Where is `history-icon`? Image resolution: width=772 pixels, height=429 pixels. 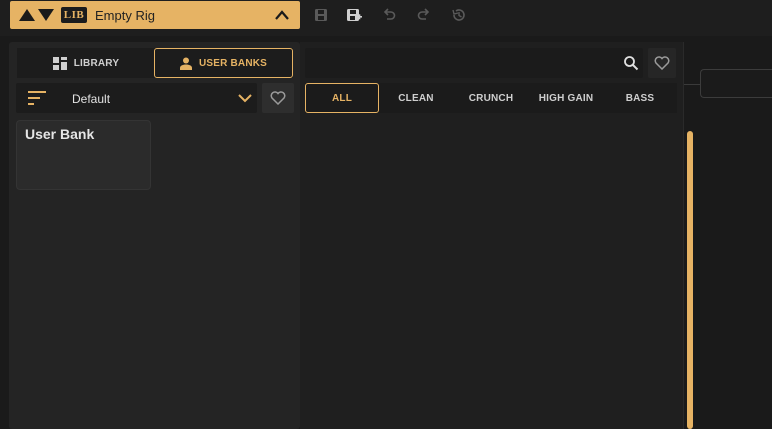
history-icon is located at coordinates (459, 15).